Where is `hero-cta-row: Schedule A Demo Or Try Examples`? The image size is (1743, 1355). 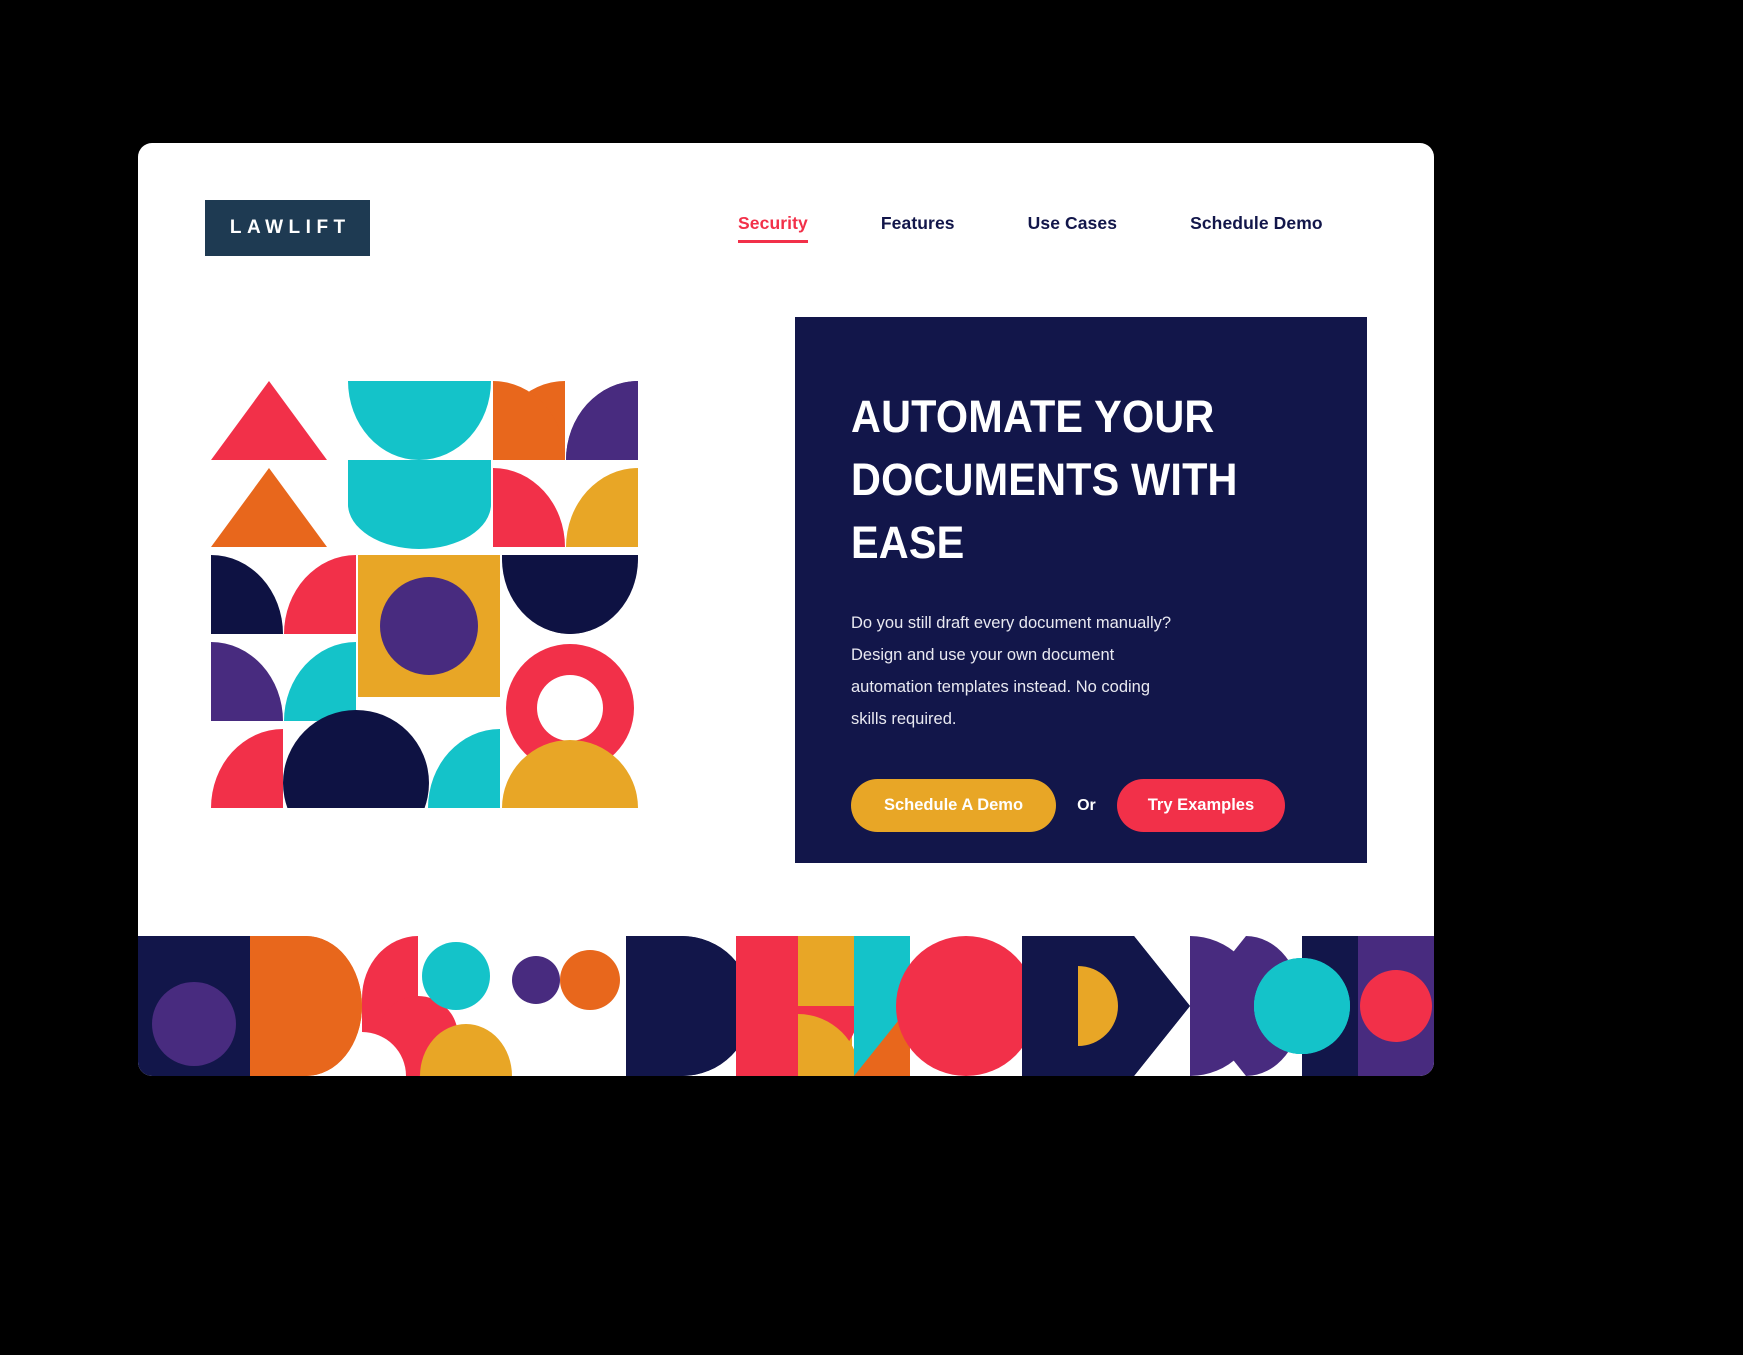
hero-cta-row: Schedule A Demo Or Try Examples is located at coordinates (1081, 805).